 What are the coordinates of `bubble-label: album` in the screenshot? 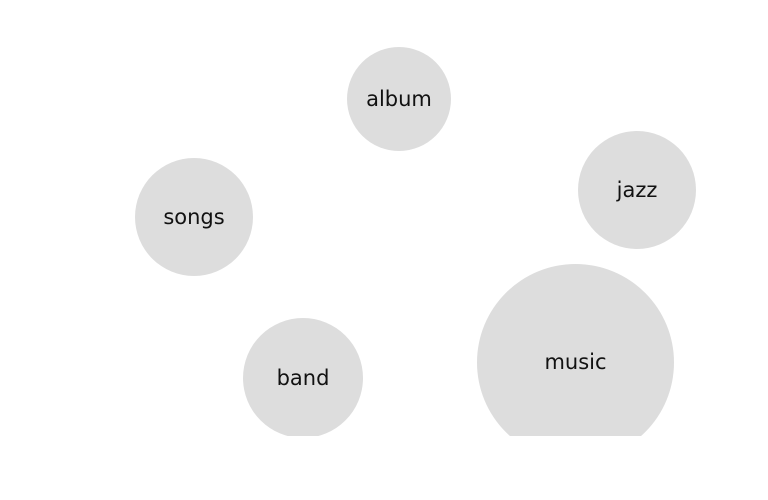 It's located at (399, 98).